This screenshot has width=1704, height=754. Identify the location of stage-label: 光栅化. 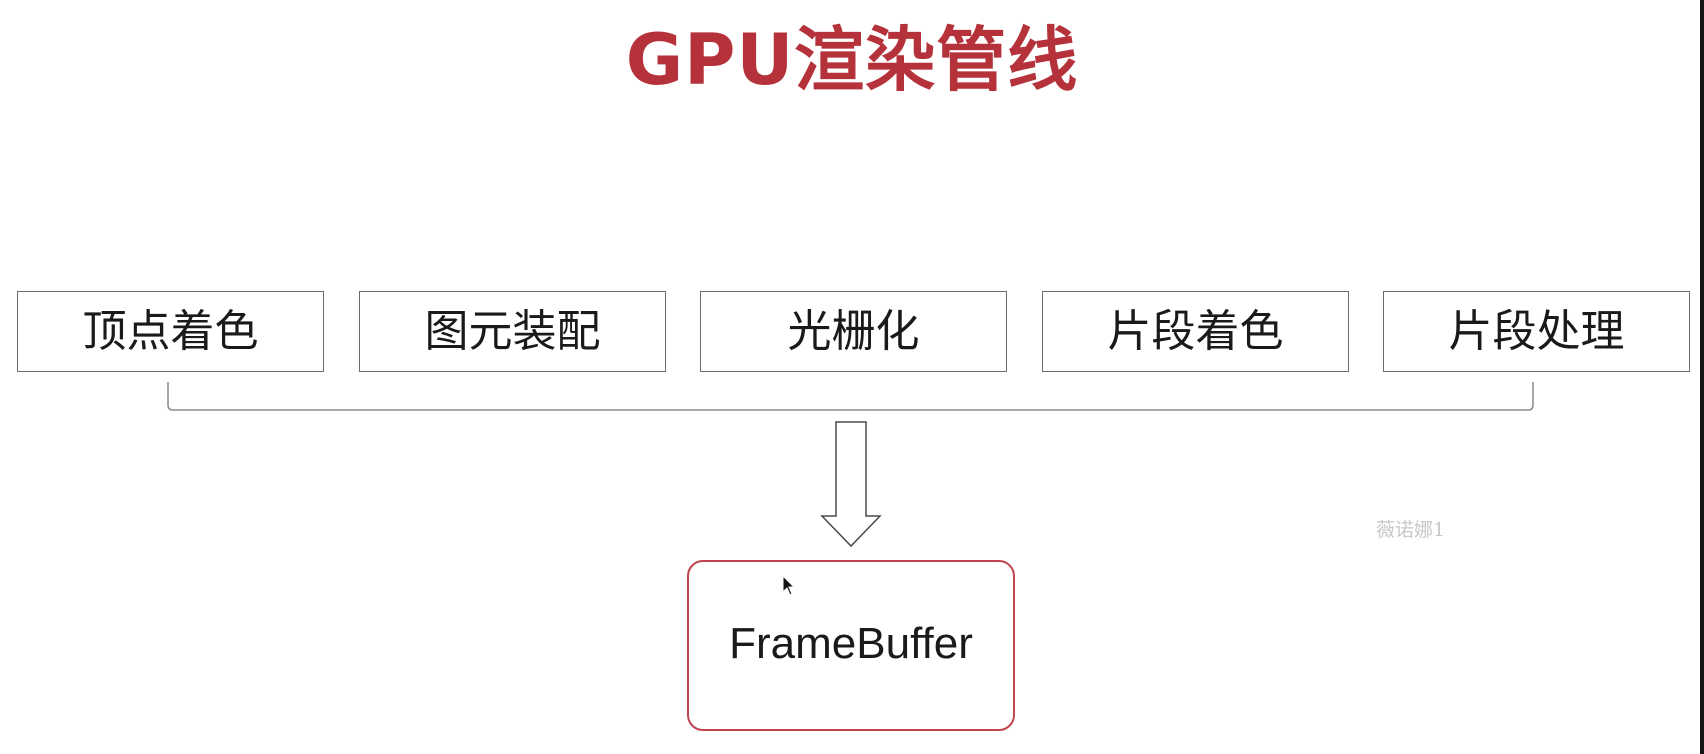
(853, 331).